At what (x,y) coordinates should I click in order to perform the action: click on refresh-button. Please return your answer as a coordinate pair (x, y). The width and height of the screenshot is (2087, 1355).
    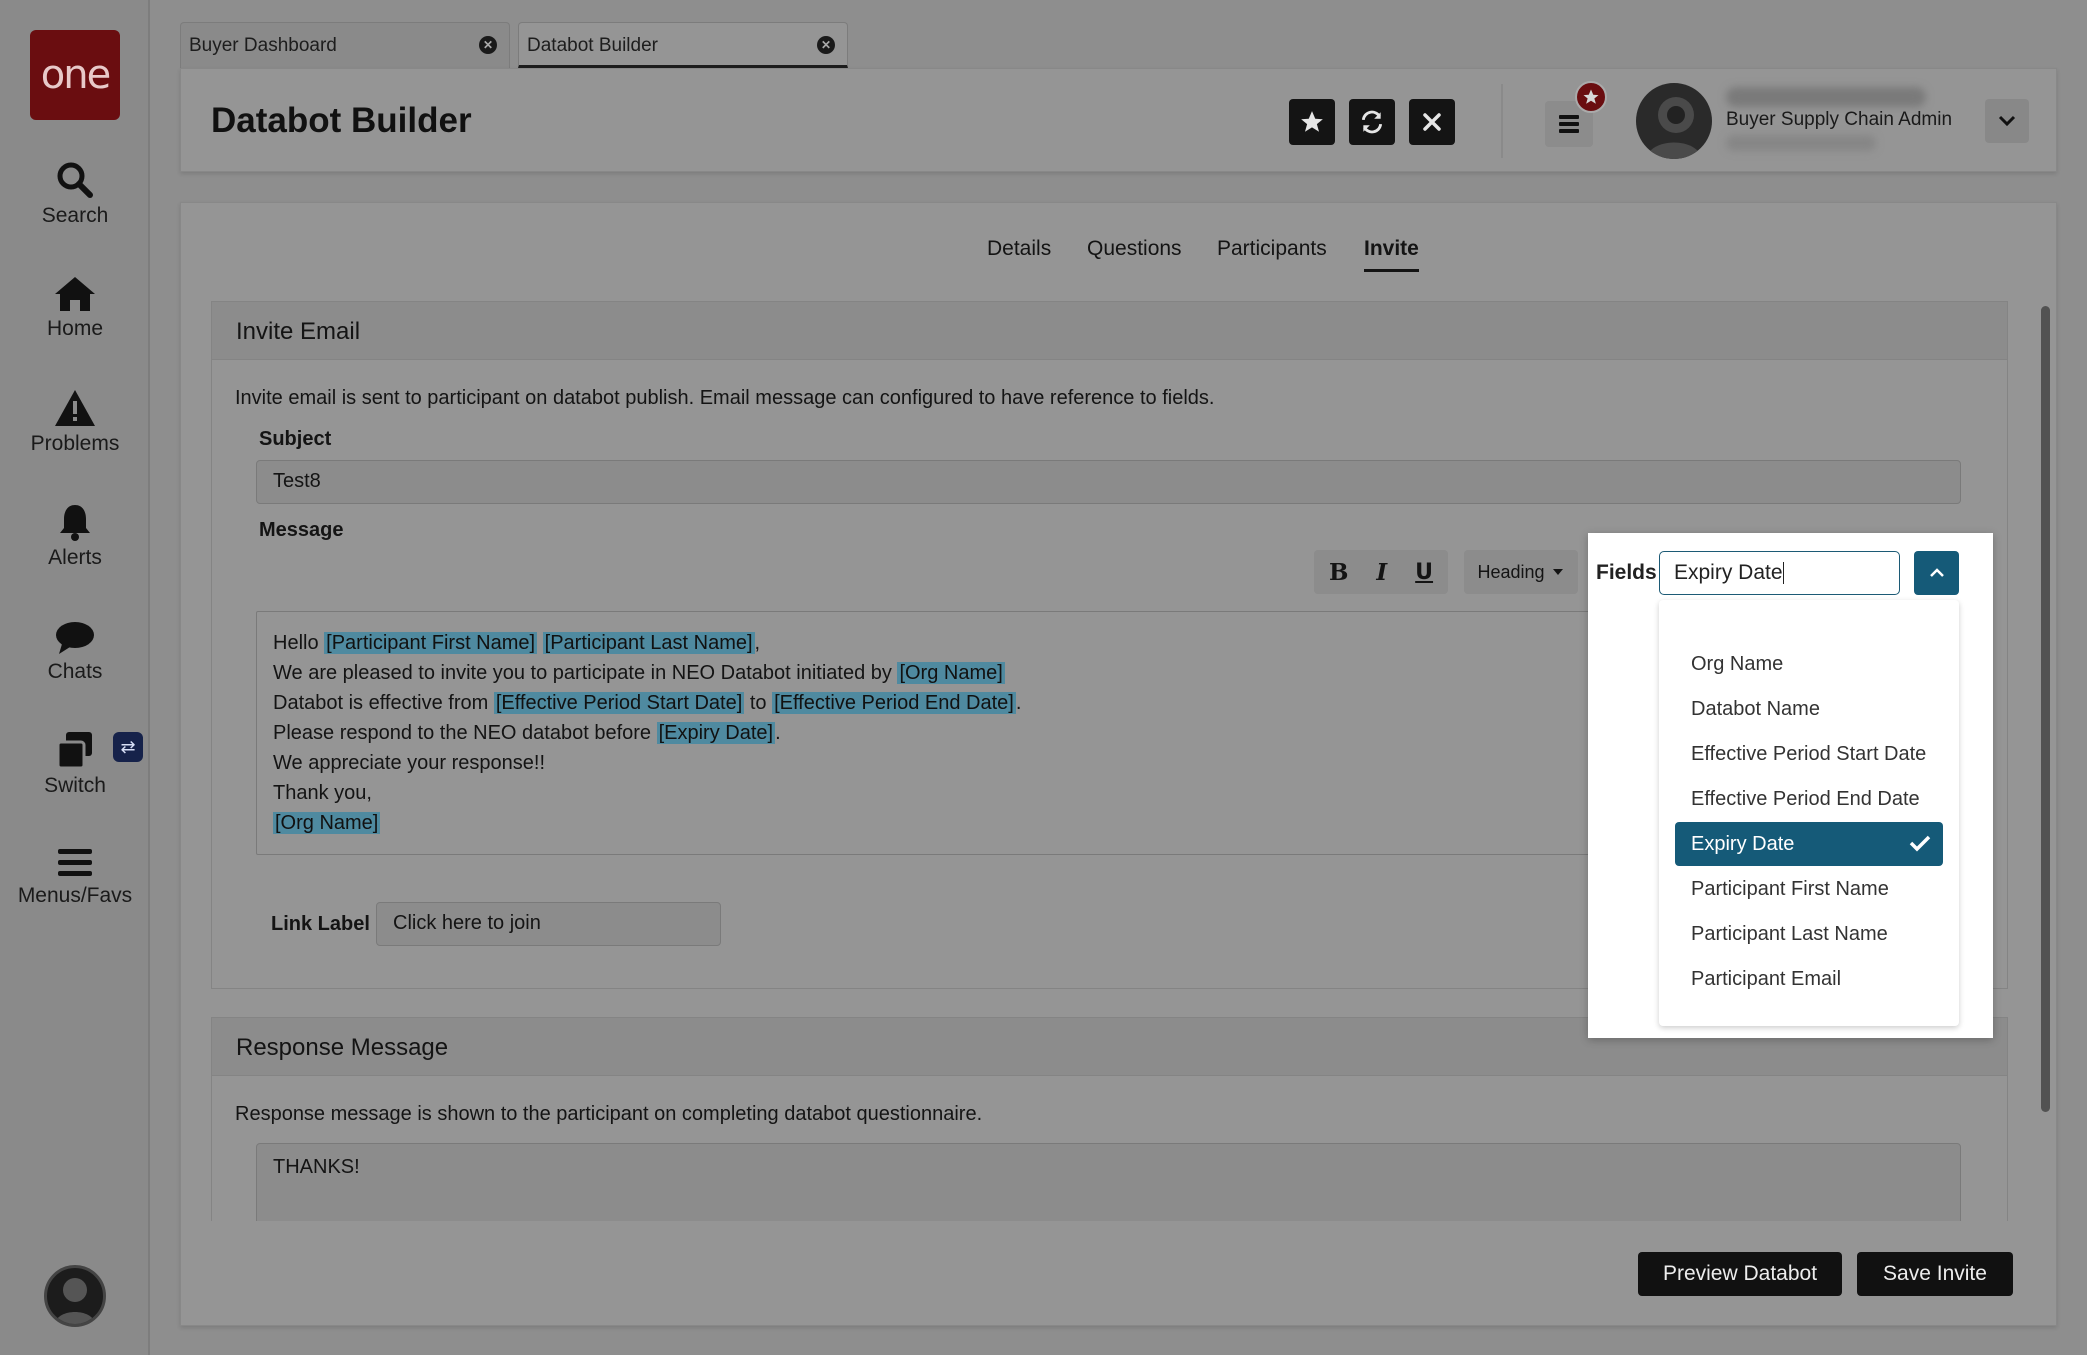
    Looking at the image, I should click on (1372, 122).